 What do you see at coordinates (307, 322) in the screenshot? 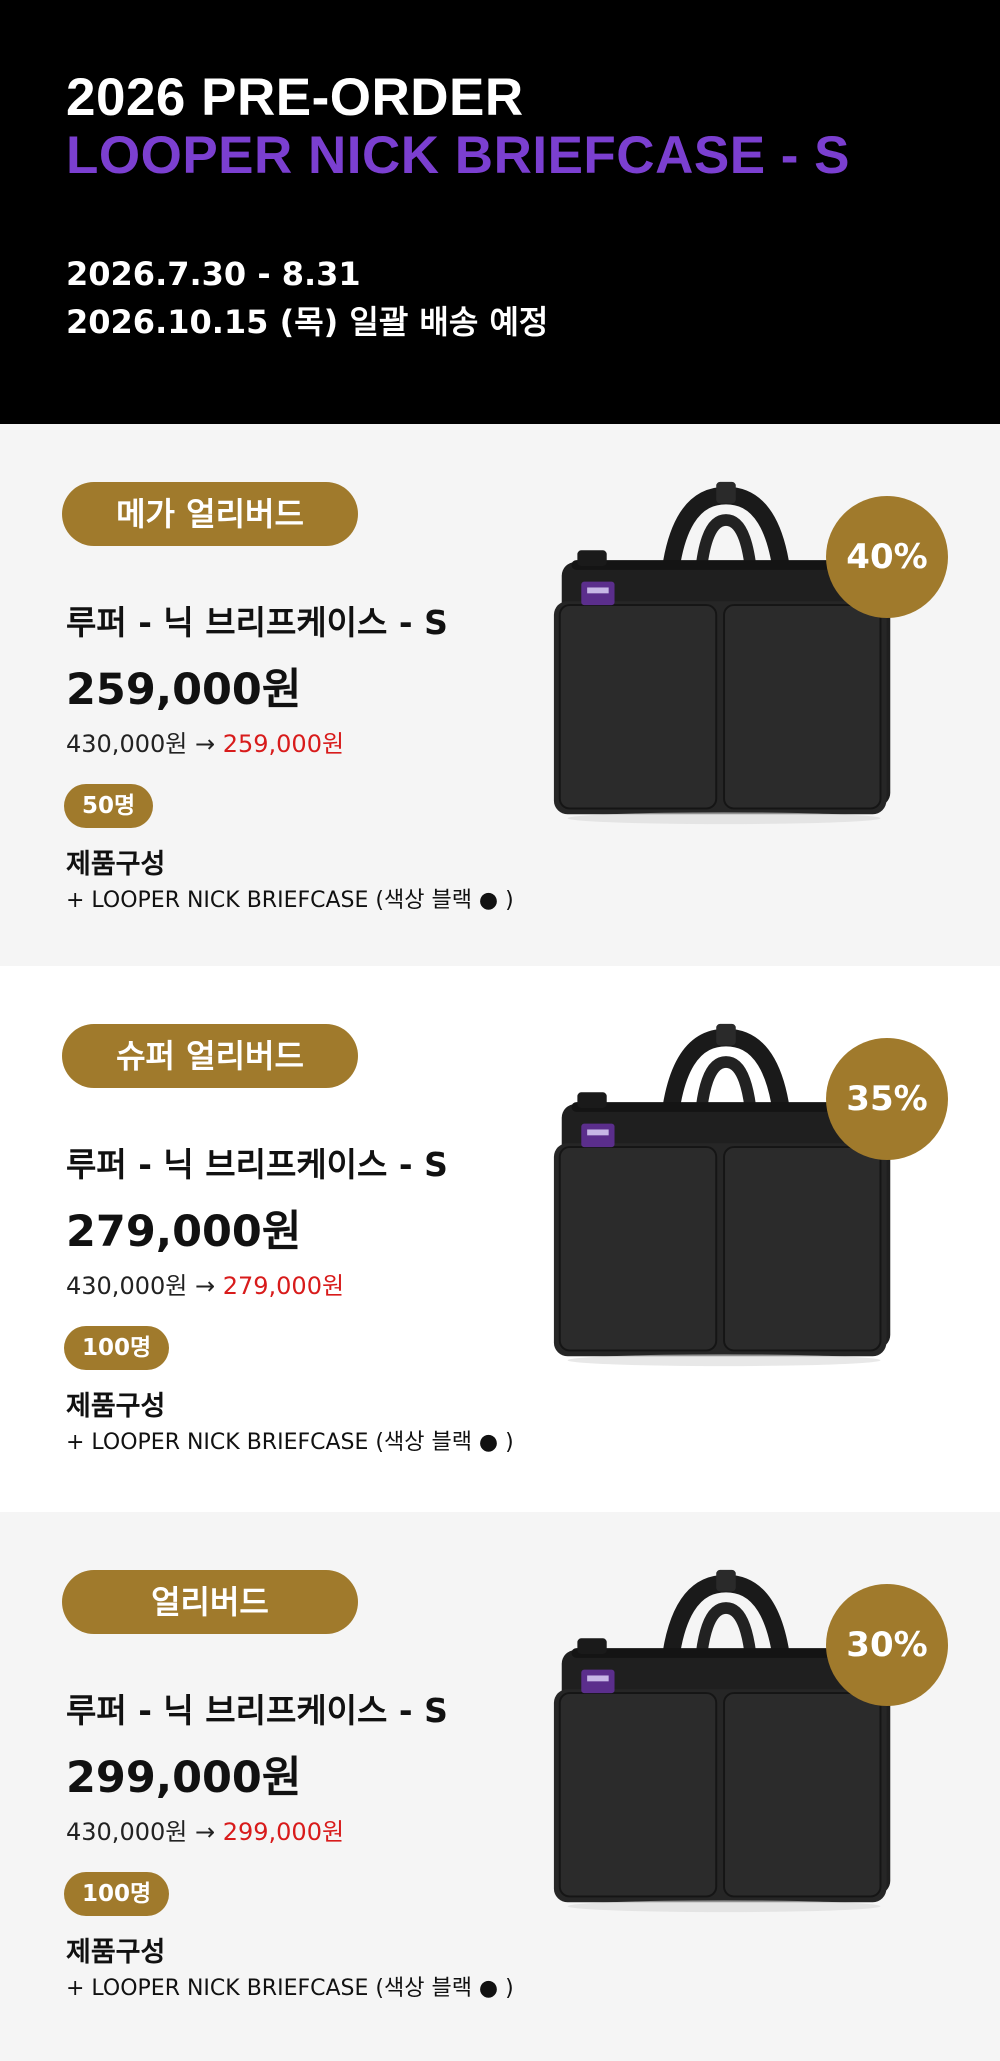
I see `delivery-date: 2026.10.15 (목) 일괄 배송 예정` at bounding box center [307, 322].